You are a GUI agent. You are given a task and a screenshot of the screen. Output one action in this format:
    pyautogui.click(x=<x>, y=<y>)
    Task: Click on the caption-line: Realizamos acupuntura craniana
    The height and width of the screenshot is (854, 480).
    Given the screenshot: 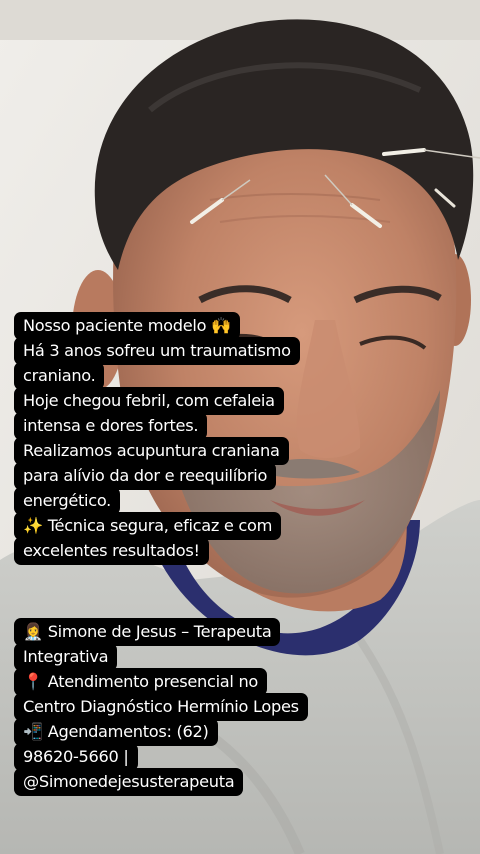 What is the action you would take?
    pyautogui.click(x=151, y=451)
    